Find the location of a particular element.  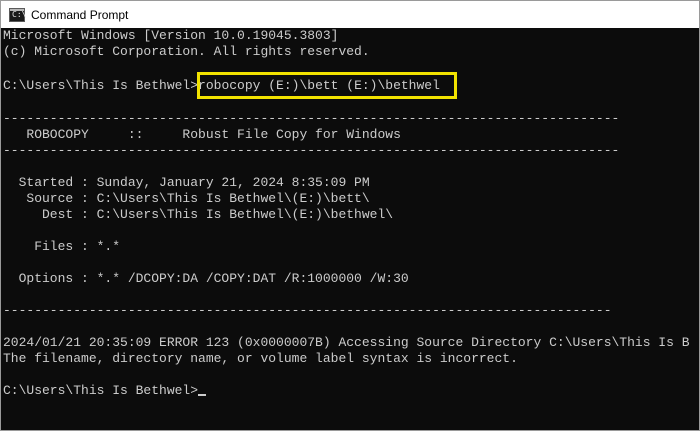

window-title: Command Prompt is located at coordinates (80, 14).